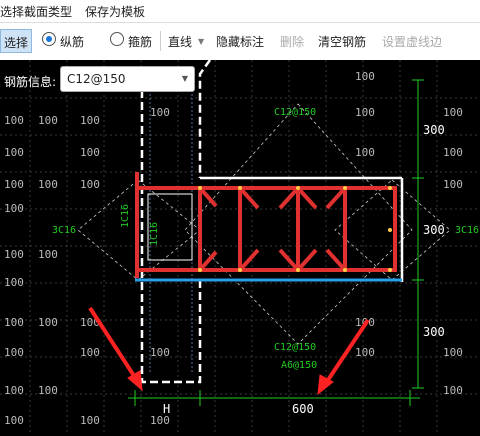  Describe the element at coordinates (154, 234) in the screenshot. I see `annotation-vertical-2: 1C16` at that location.